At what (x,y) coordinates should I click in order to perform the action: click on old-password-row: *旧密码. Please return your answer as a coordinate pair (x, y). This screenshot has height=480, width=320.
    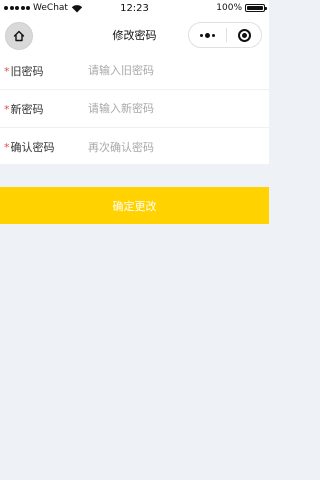
    Looking at the image, I should click on (134, 71).